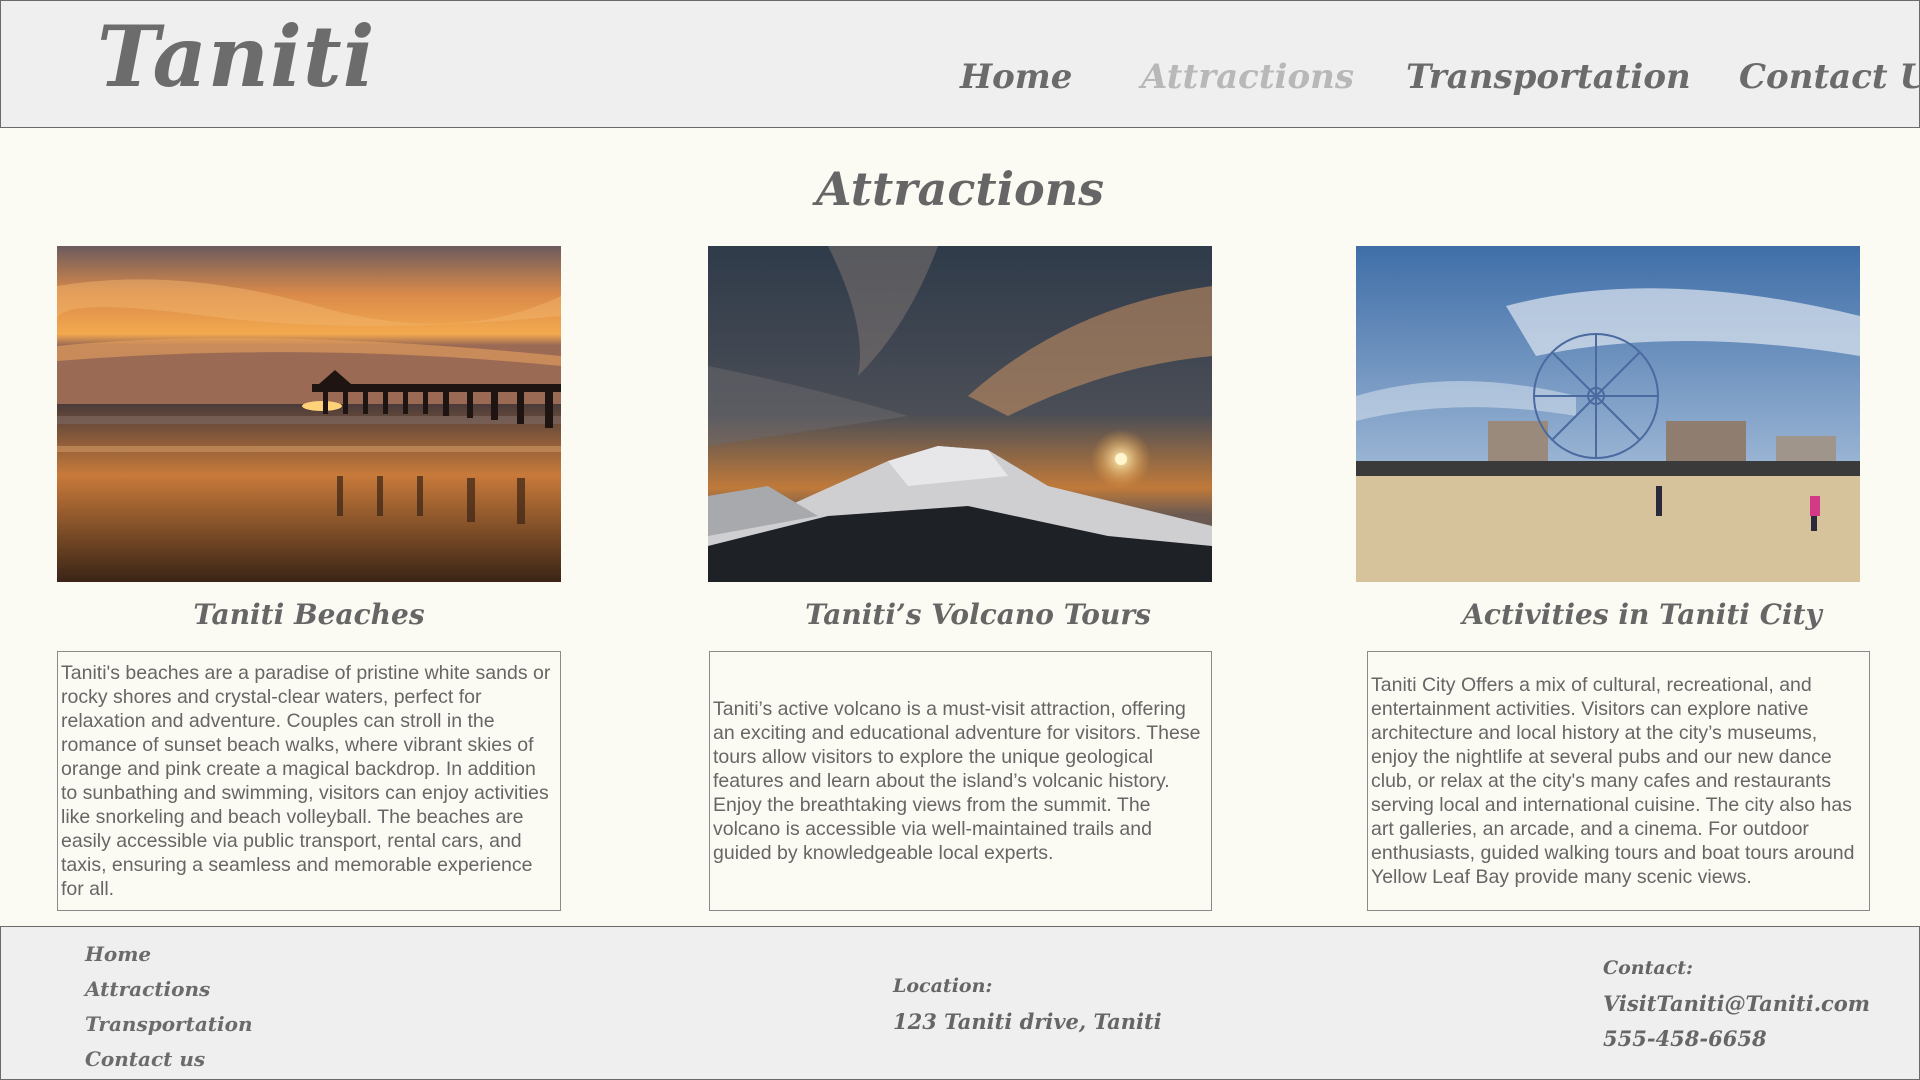 This screenshot has height=1080, width=1920. Describe the element at coordinates (169, 954) in the screenshot. I see `footer-link-home: Home` at that location.